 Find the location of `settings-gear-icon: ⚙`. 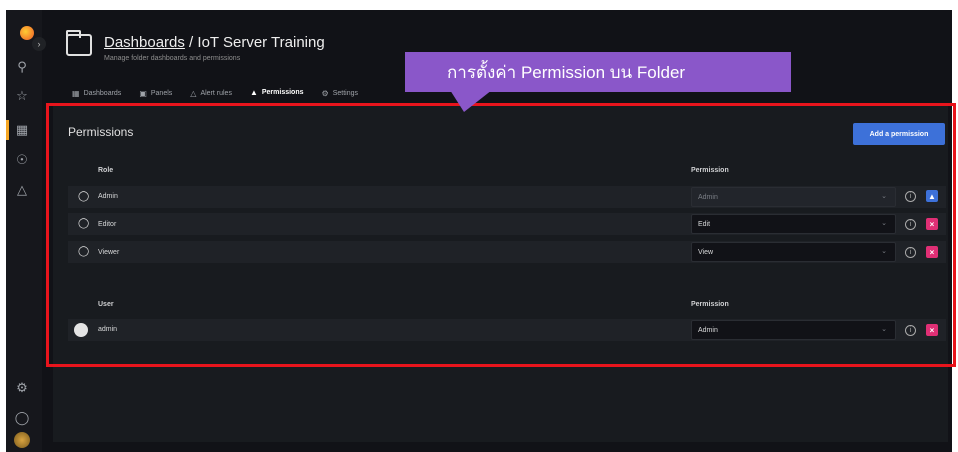

settings-gear-icon: ⚙ is located at coordinates (22, 388).